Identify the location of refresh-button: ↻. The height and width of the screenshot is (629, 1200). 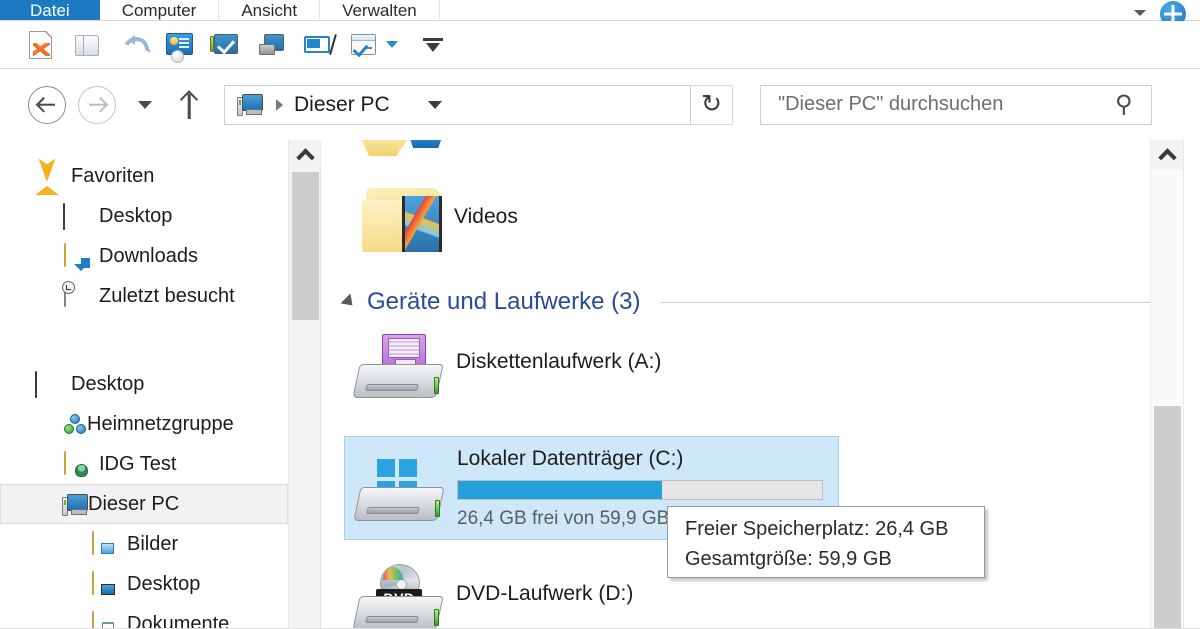
(712, 104).